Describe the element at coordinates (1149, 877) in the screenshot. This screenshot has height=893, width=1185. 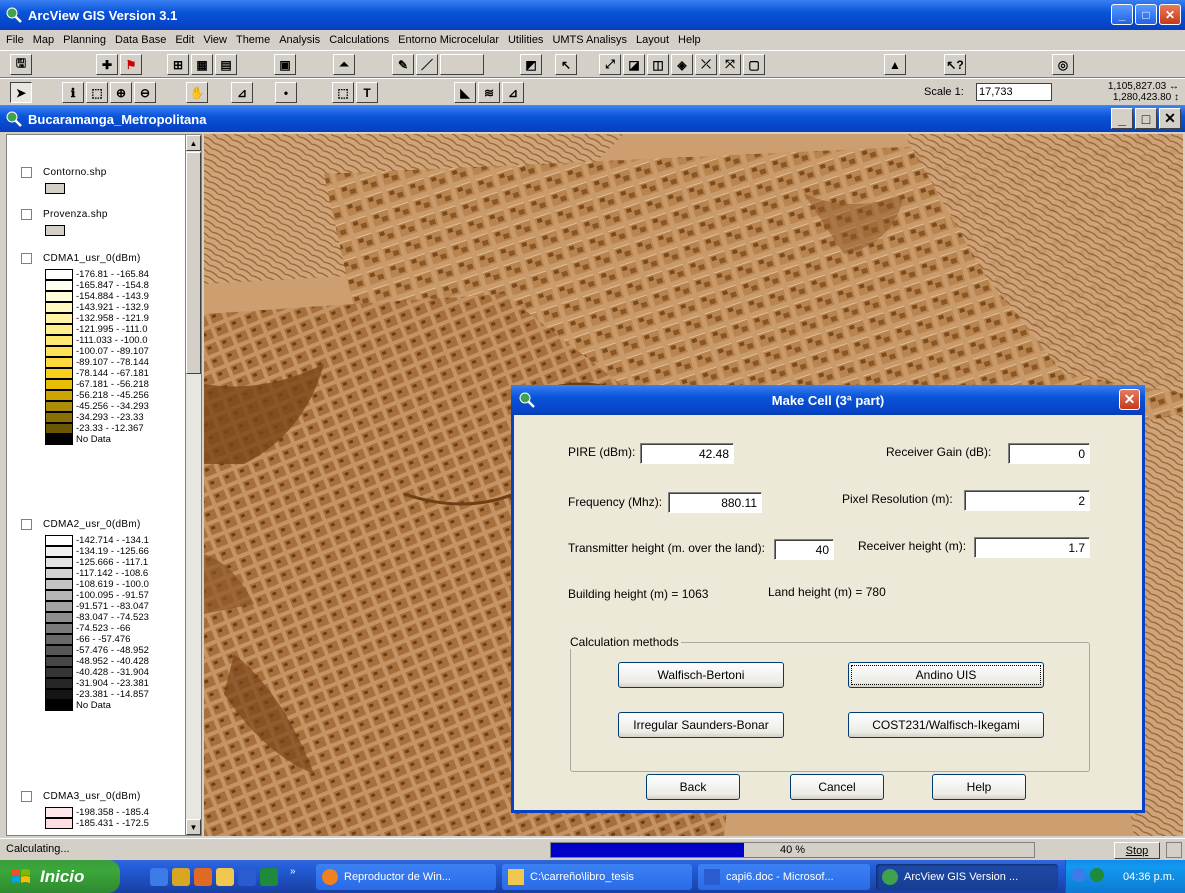
I see `clock: 04:36 p.m.` at that location.